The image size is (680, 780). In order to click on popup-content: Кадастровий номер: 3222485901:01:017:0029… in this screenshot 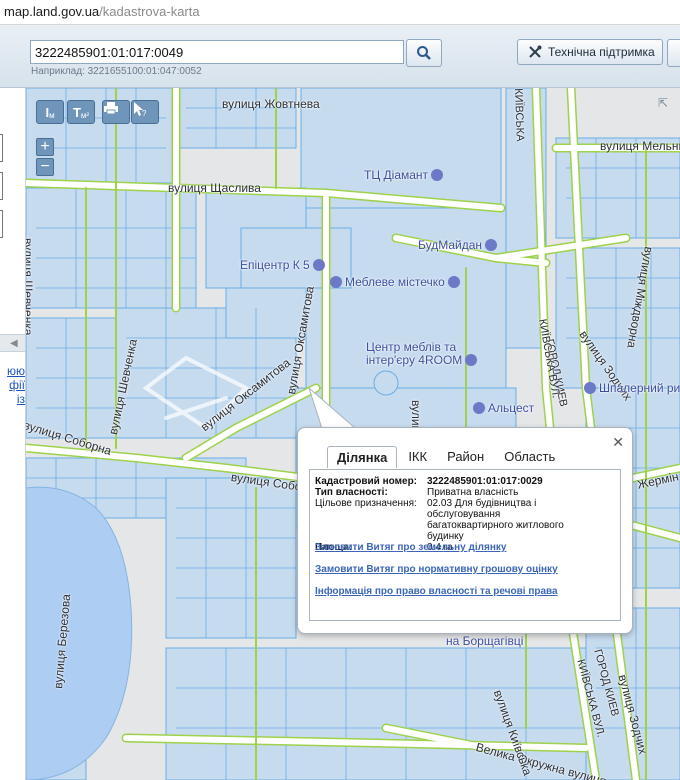, I will do `click(465, 545)`.